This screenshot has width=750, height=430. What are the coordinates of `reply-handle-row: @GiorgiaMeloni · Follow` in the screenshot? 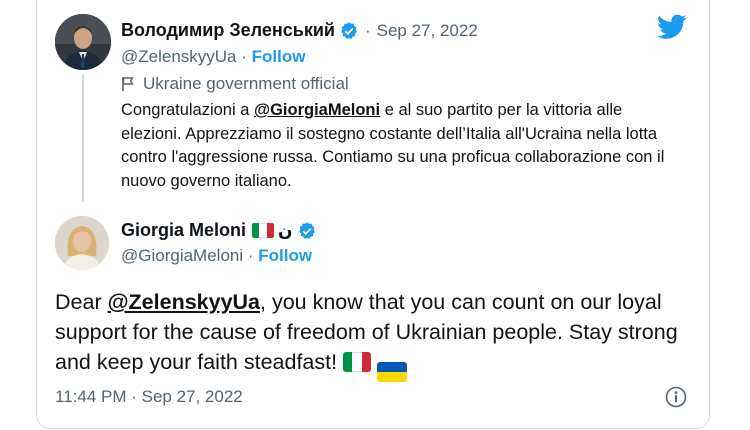 It's located at (216, 256).